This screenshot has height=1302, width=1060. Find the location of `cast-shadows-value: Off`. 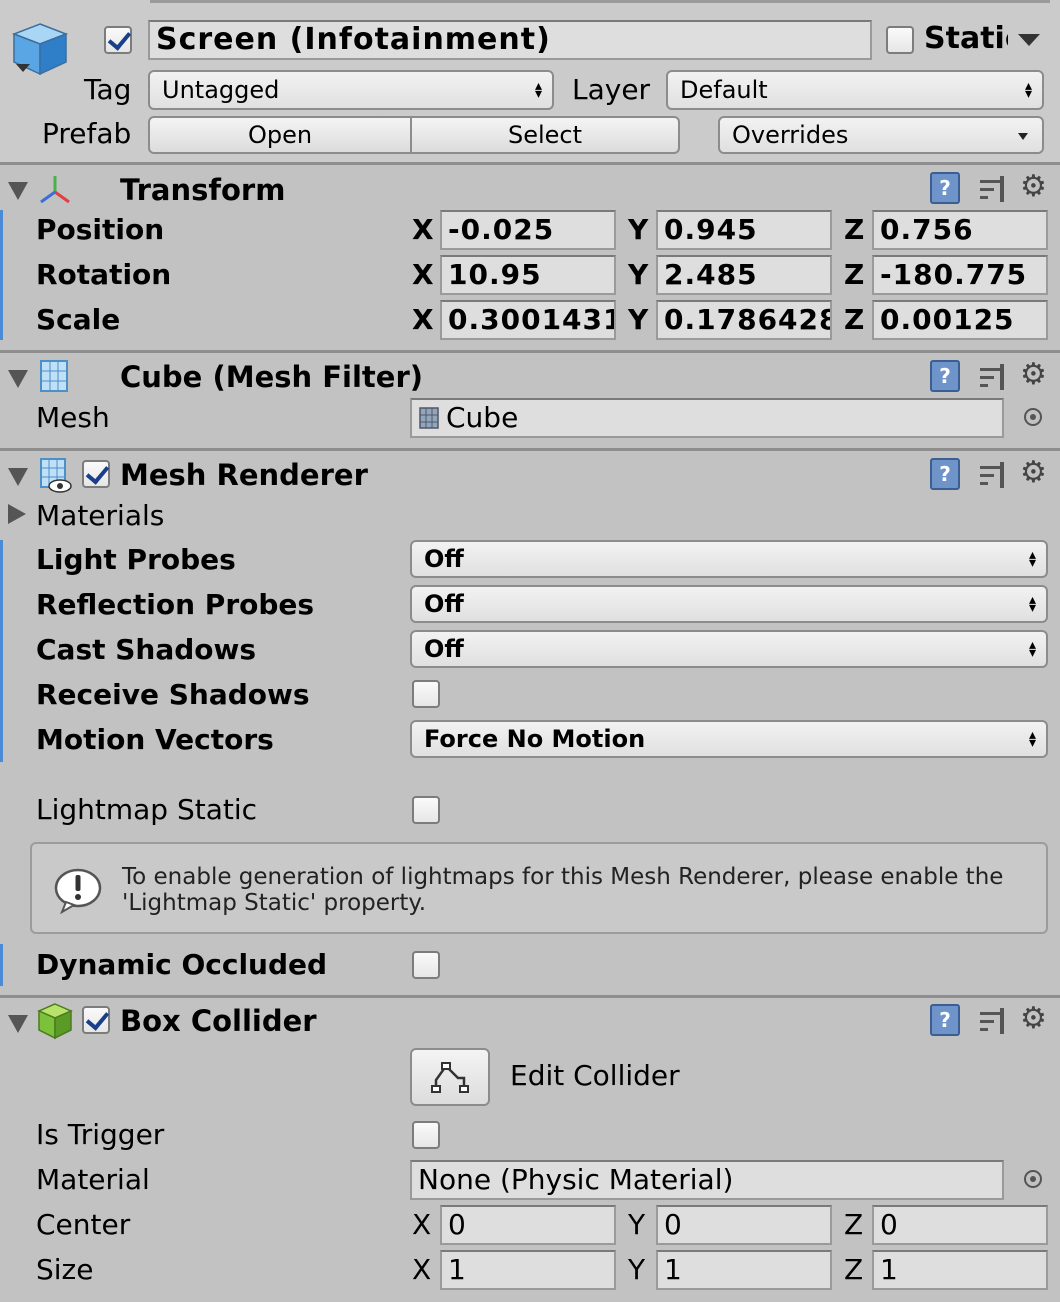

cast-shadows-value: Off is located at coordinates (444, 649).